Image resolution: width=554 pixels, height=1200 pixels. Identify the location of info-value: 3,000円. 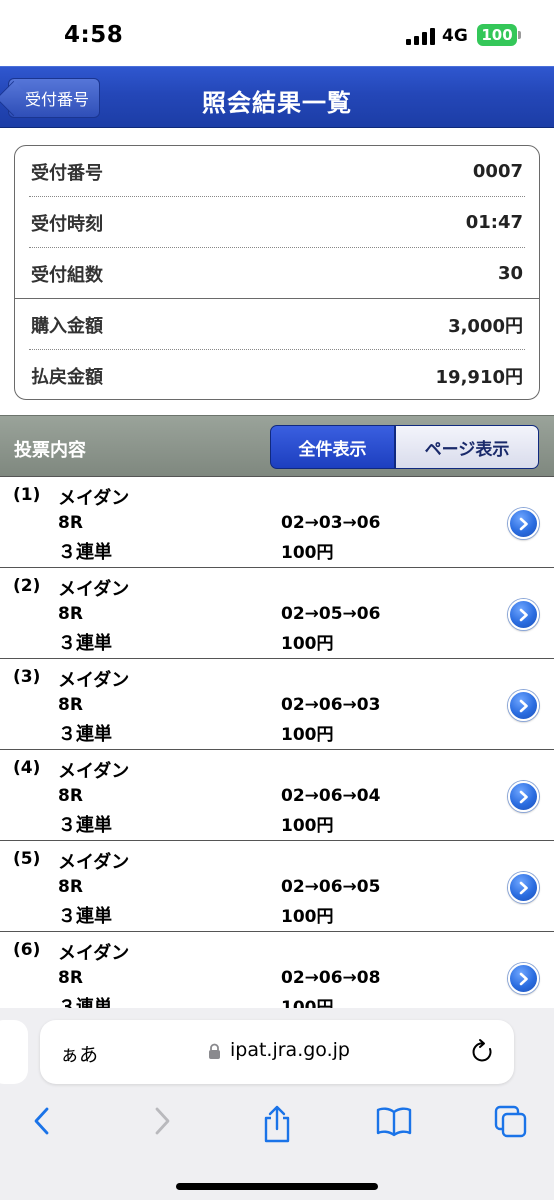
(485, 326).